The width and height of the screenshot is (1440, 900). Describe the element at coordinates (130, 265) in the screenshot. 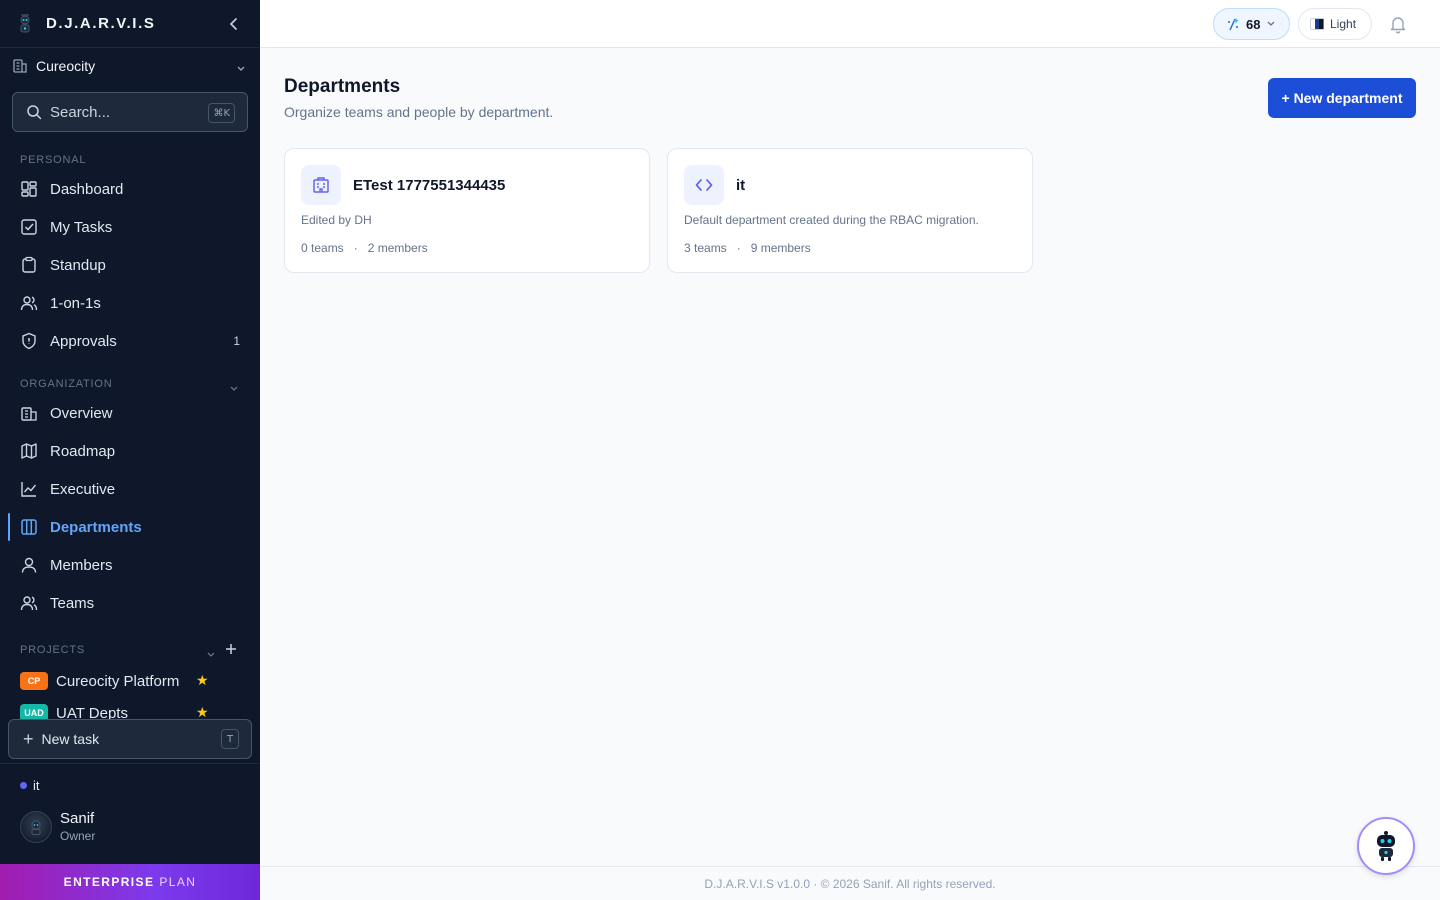

I see `sidebar-item-standup: Standup` at that location.